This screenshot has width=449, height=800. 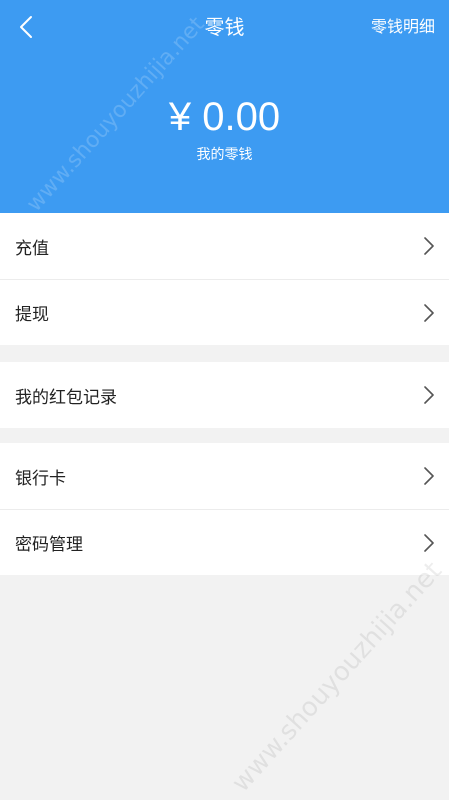 What do you see at coordinates (40, 478) in the screenshot?
I see `list-item-label: 银行卡` at bounding box center [40, 478].